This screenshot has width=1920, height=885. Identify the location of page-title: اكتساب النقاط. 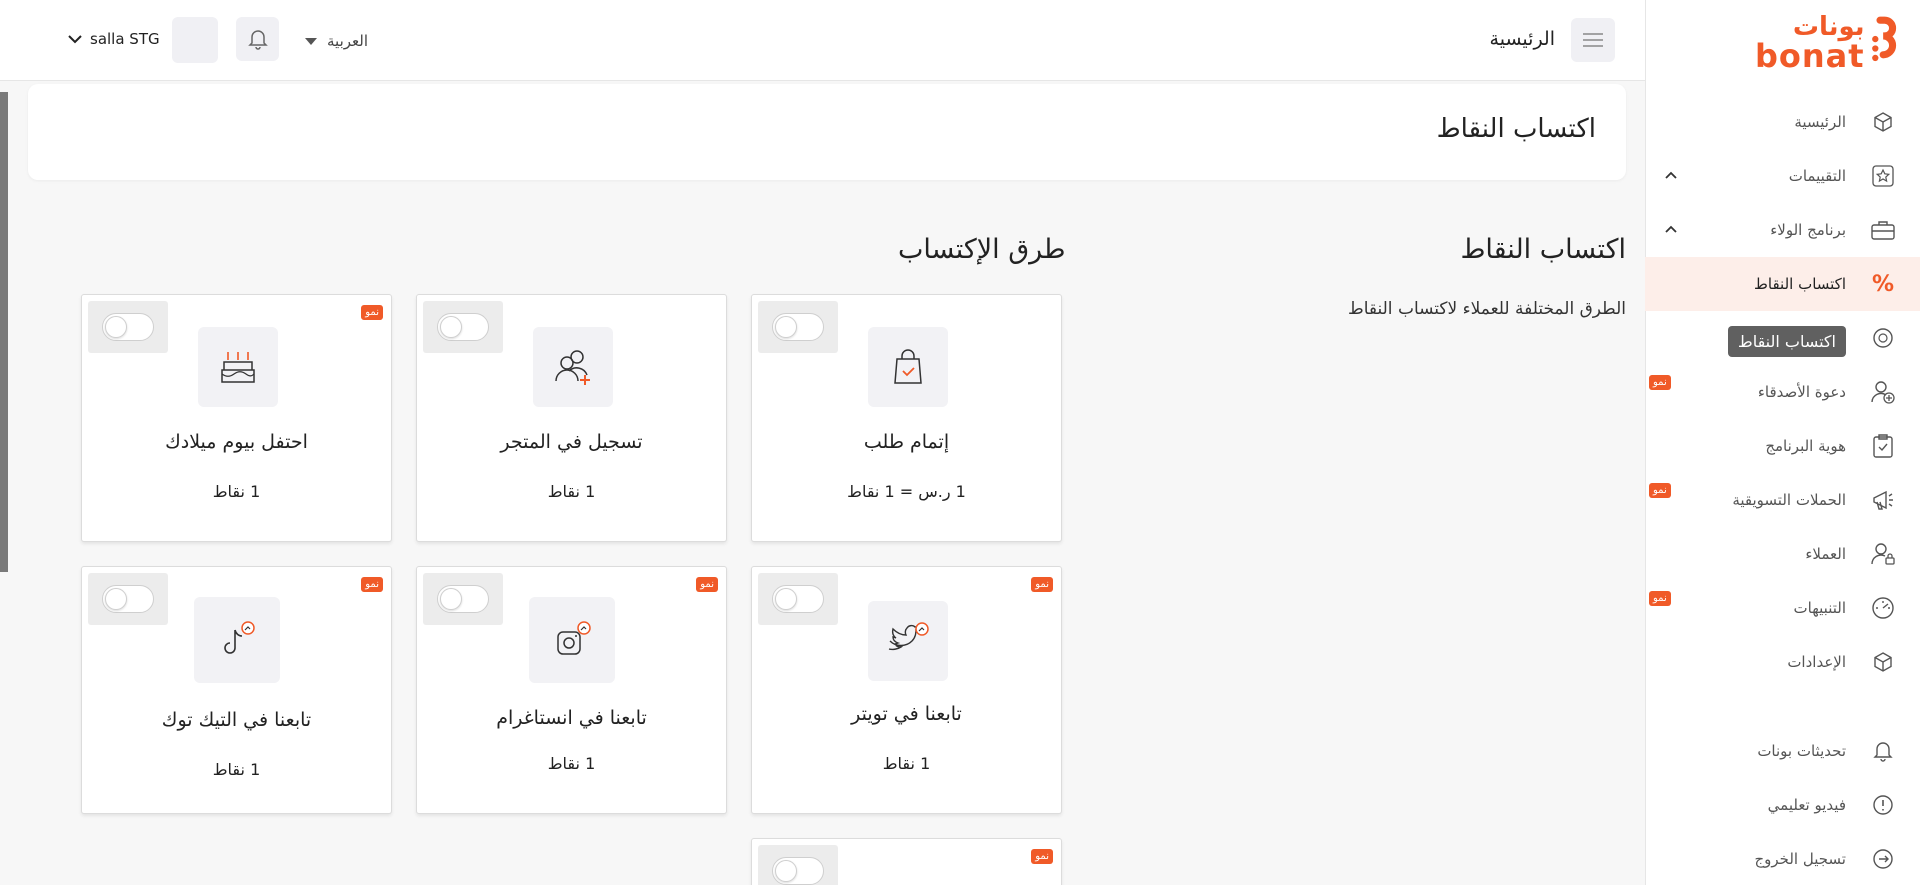
(1516, 129).